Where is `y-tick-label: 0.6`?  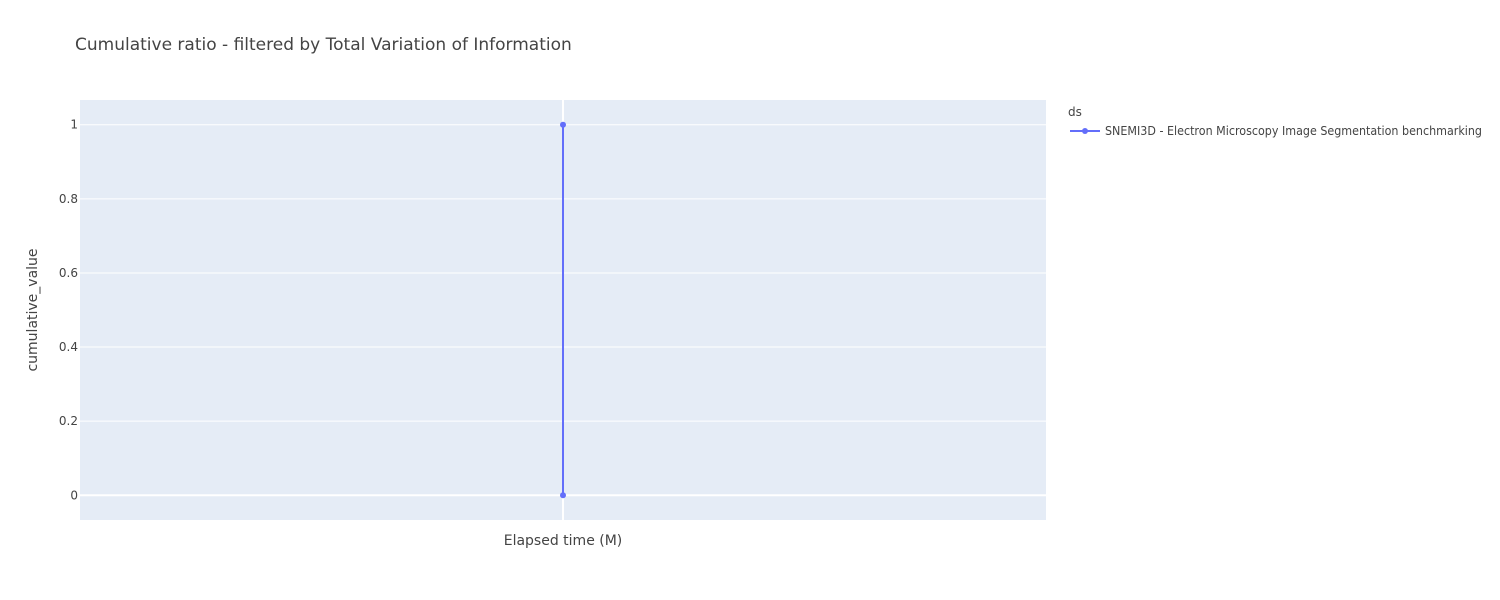
y-tick-label: 0.6 is located at coordinates (68, 273).